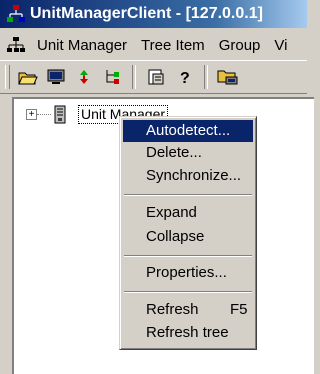 The image size is (320, 374). Describe the element at coordinates (228, 77) in the screenshot. I see `folder-network-icon` at that location.